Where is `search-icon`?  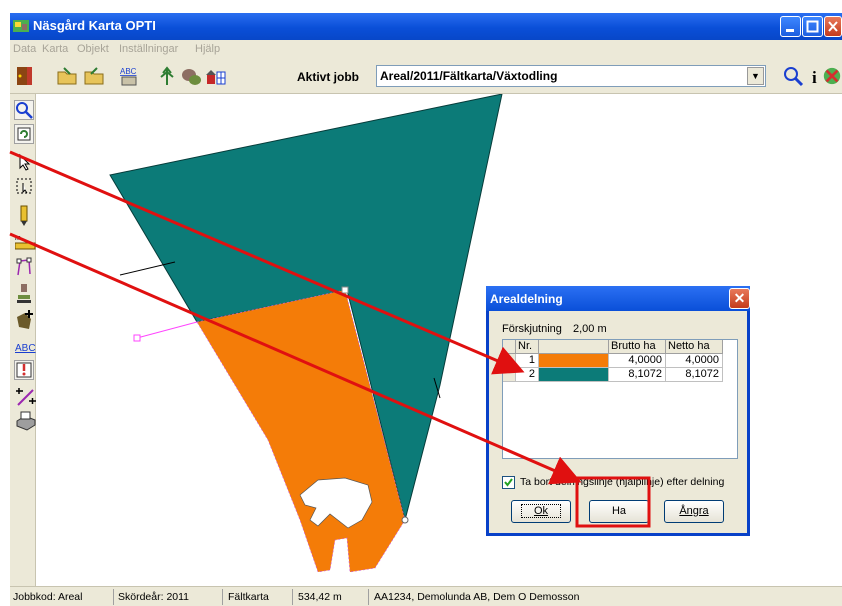 search-icon is located at coordinates (793, 76).